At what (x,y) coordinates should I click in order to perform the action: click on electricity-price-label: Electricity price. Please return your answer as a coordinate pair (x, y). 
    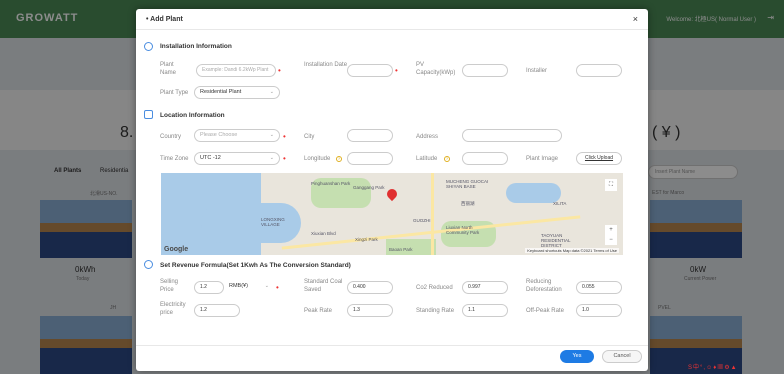
    Looking at the image, I should click on (173, 309).